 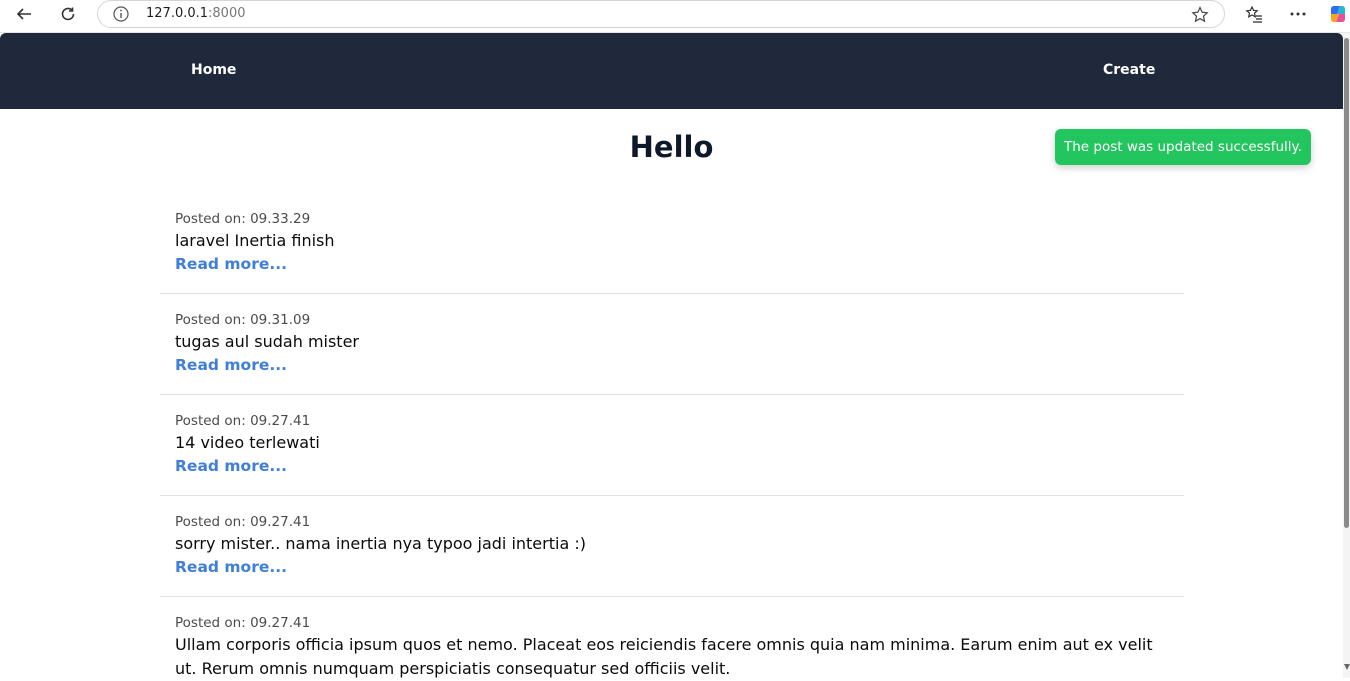 I want to click on post-title: 14 video terlewati, so click(x=247, y=442).